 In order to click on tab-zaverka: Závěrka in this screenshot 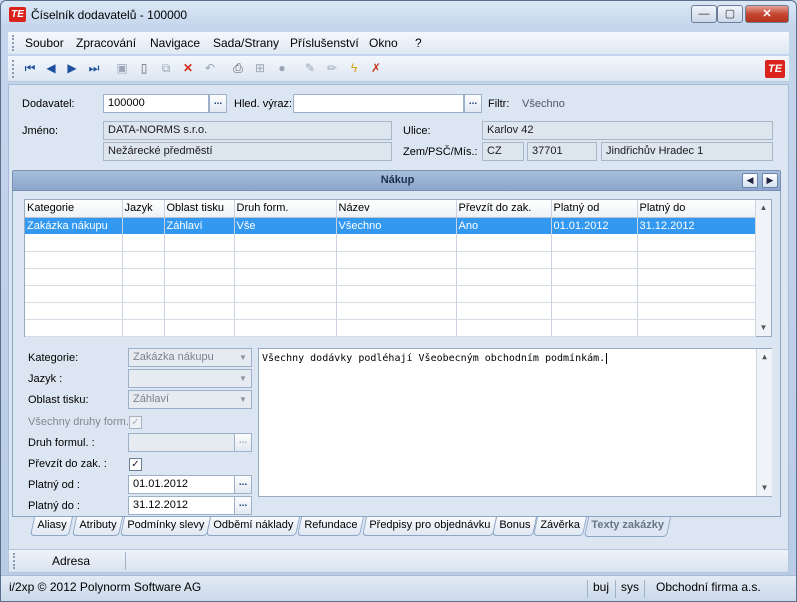, I will do `click(559, 526)`.